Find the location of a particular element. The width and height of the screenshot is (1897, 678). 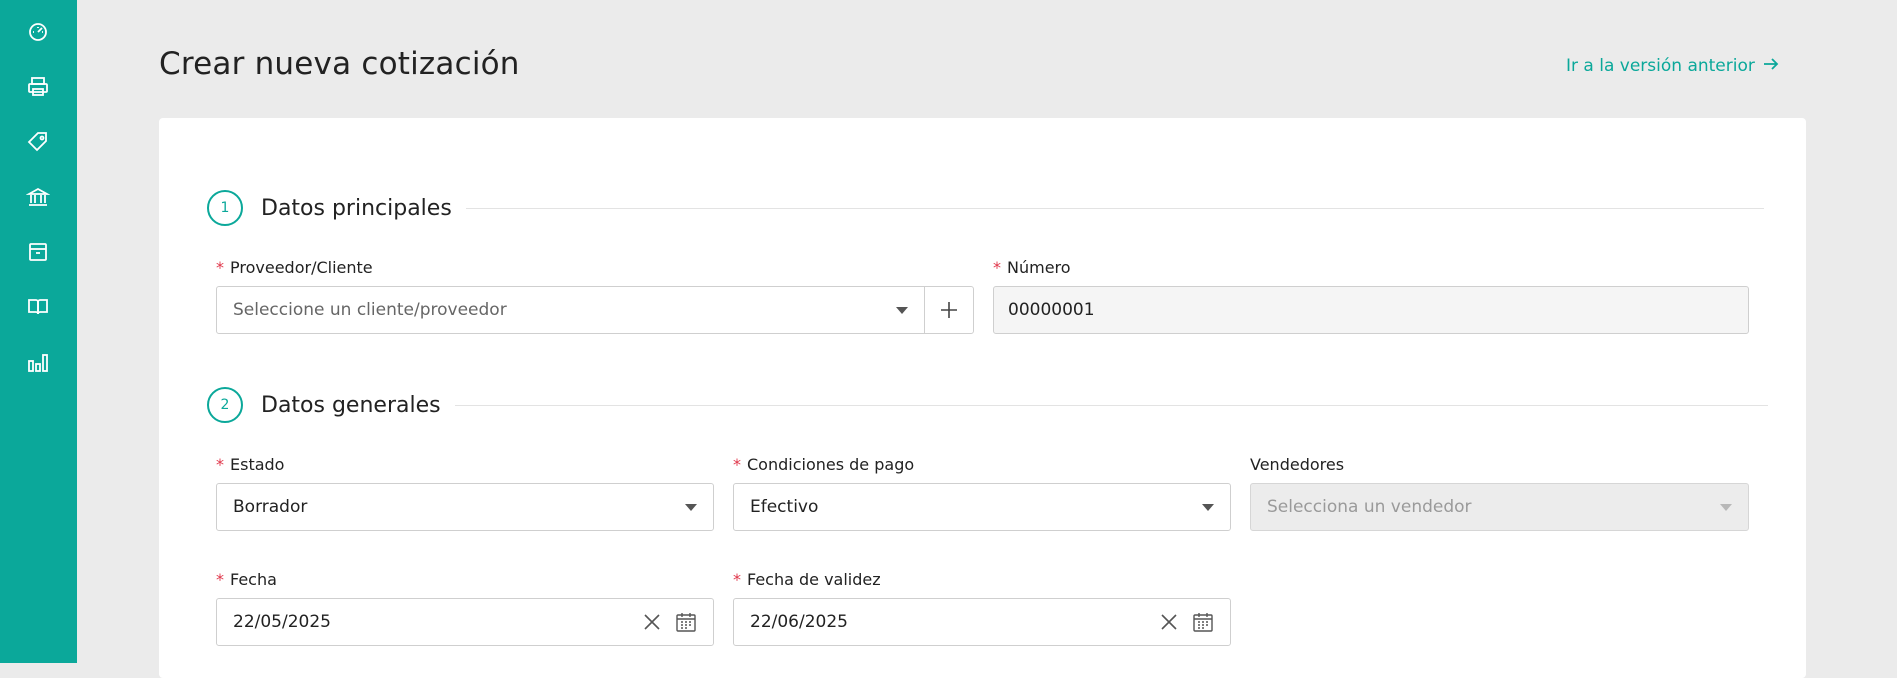

valid-date-input: 22/06/2025 is located at coordinates (982, 622).